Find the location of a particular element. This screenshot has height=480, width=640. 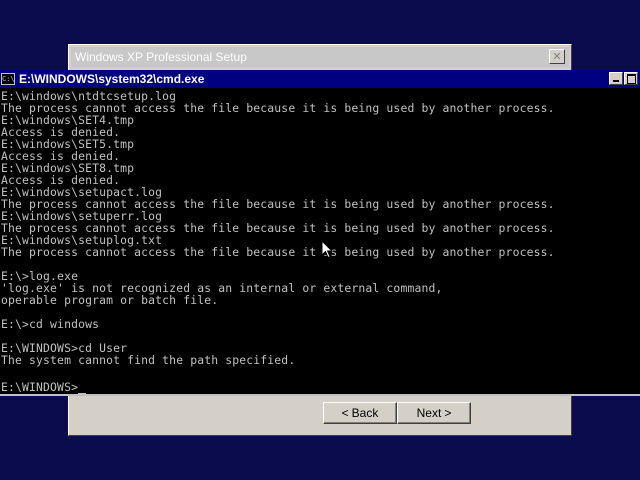

maximize-icon is located at coordinates (631, 78).